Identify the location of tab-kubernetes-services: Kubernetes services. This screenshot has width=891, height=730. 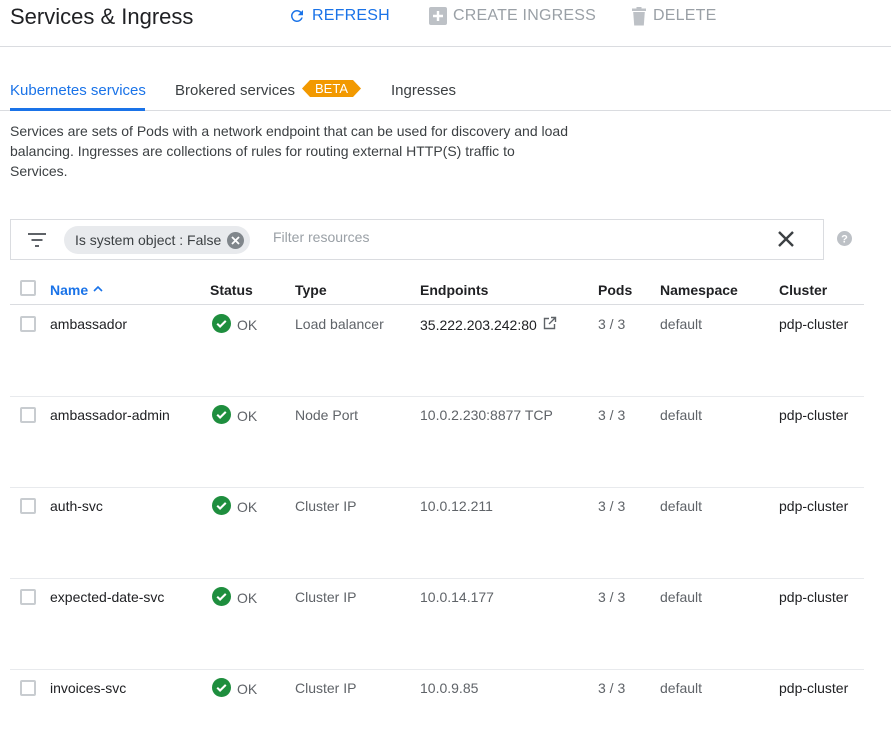
(78, 90).